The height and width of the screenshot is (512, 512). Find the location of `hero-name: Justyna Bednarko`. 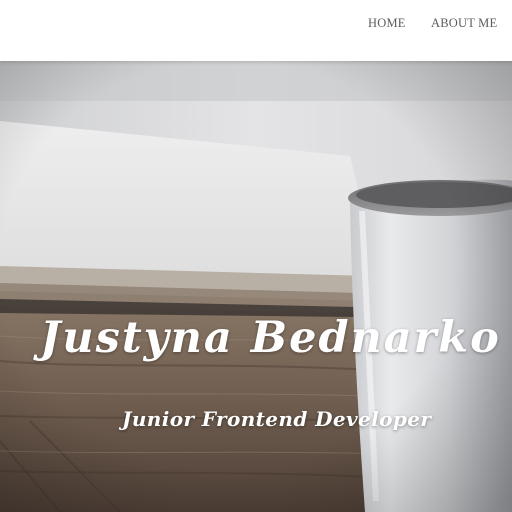

hero-name: Justyna Bednarko is located at coordinates (270, 338).